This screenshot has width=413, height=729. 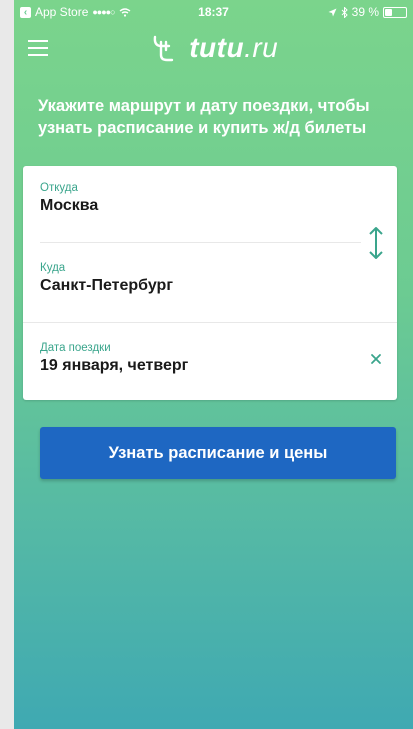 I want to click on app-header: tutu.ru, so click(x=213, y=48).